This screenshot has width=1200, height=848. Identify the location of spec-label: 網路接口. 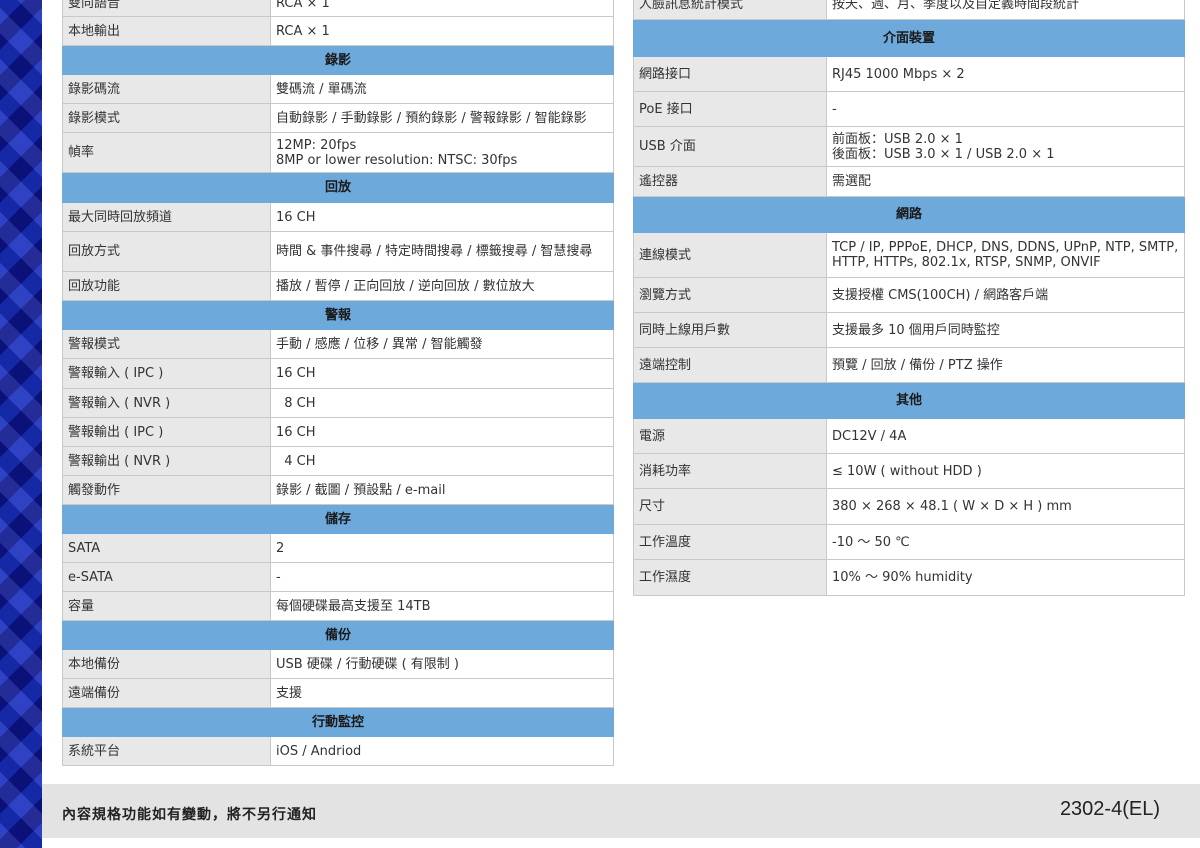
(730, 74).